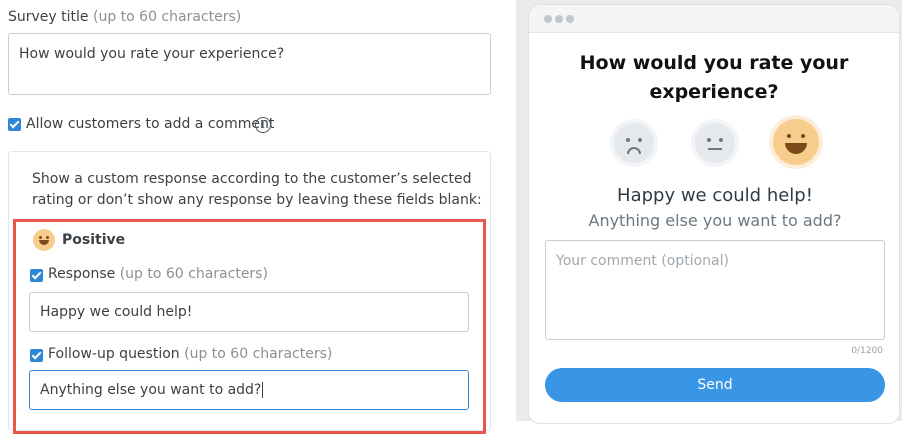 The width and height of the screenshot is (902, 434). Describe the element at coordinates (152, 54) in the screenshot. I see `survey-title-value: How would you rate your experience?` at that location.